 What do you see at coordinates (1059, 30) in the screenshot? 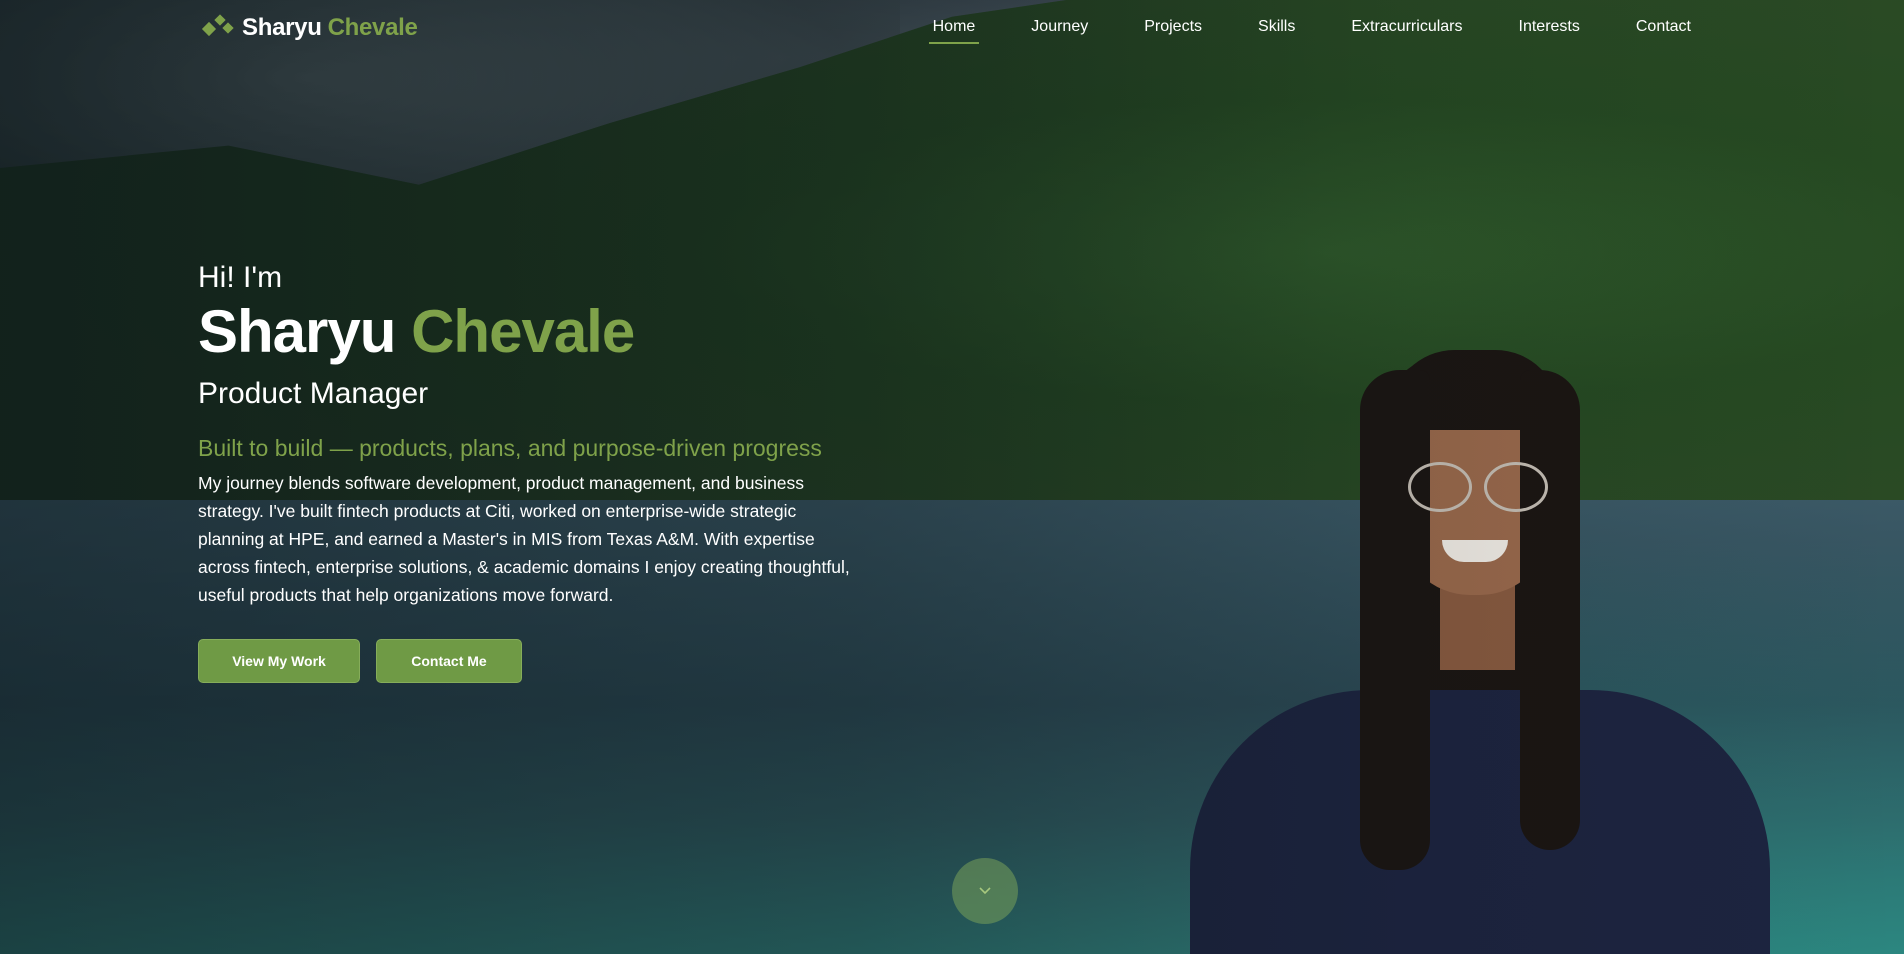
I see `nav-item-journey: Journey` at bounding box center [1059, 30].